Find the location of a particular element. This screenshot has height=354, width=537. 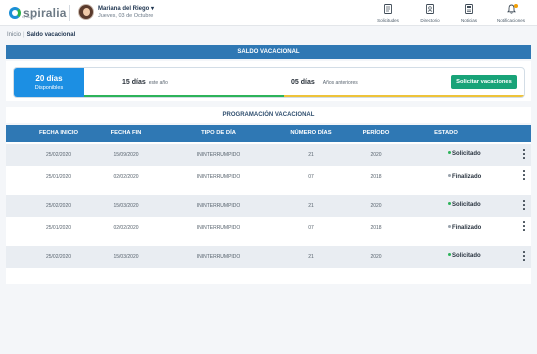

previous-years-days: 05 días Años anteriores is located at coordinates (324, 82).